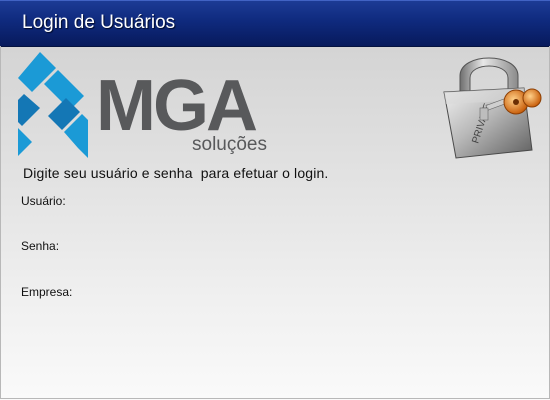  What do you see at coordinates (53, 105) in the screenshot?
I see `mga-logo-mark` at bounding box center [53, 105].